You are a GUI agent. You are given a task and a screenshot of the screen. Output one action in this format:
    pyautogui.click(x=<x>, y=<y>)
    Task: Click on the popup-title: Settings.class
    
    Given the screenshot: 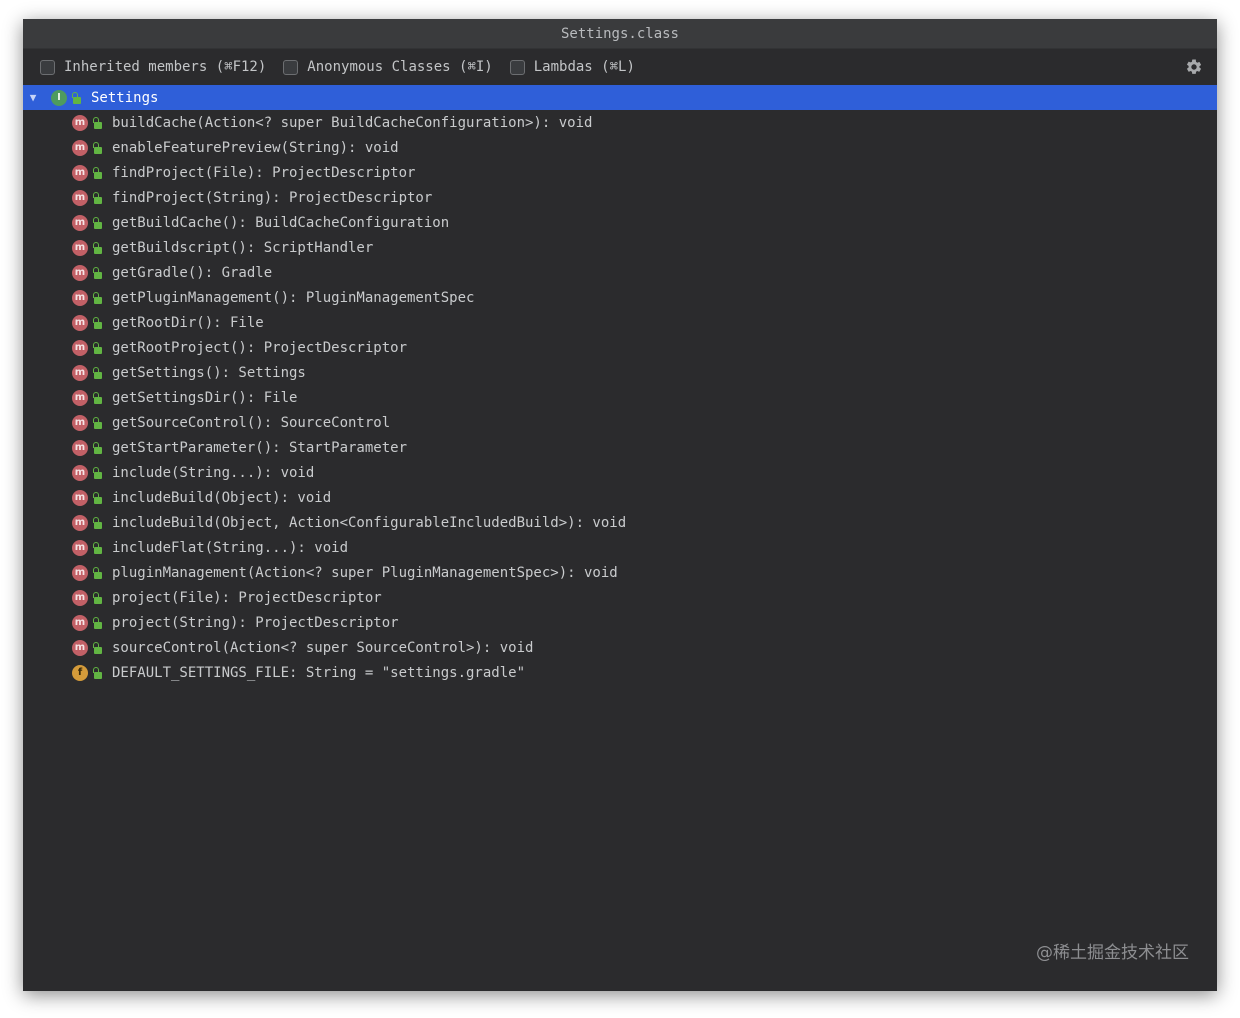 What is the action you would take?
    pyautogui.click(x=620, y=34)
    